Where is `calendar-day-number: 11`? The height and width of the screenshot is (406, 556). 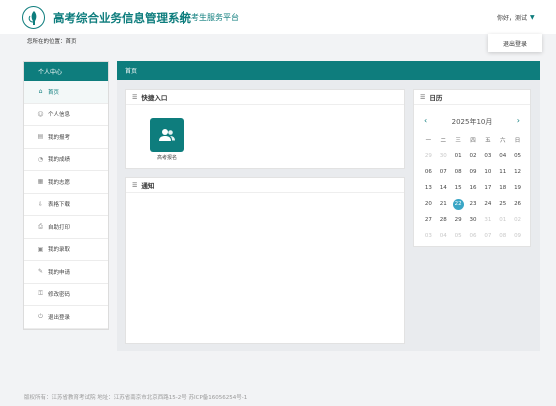 calendar-day-number: 11 is located at coordinates (503, 172).